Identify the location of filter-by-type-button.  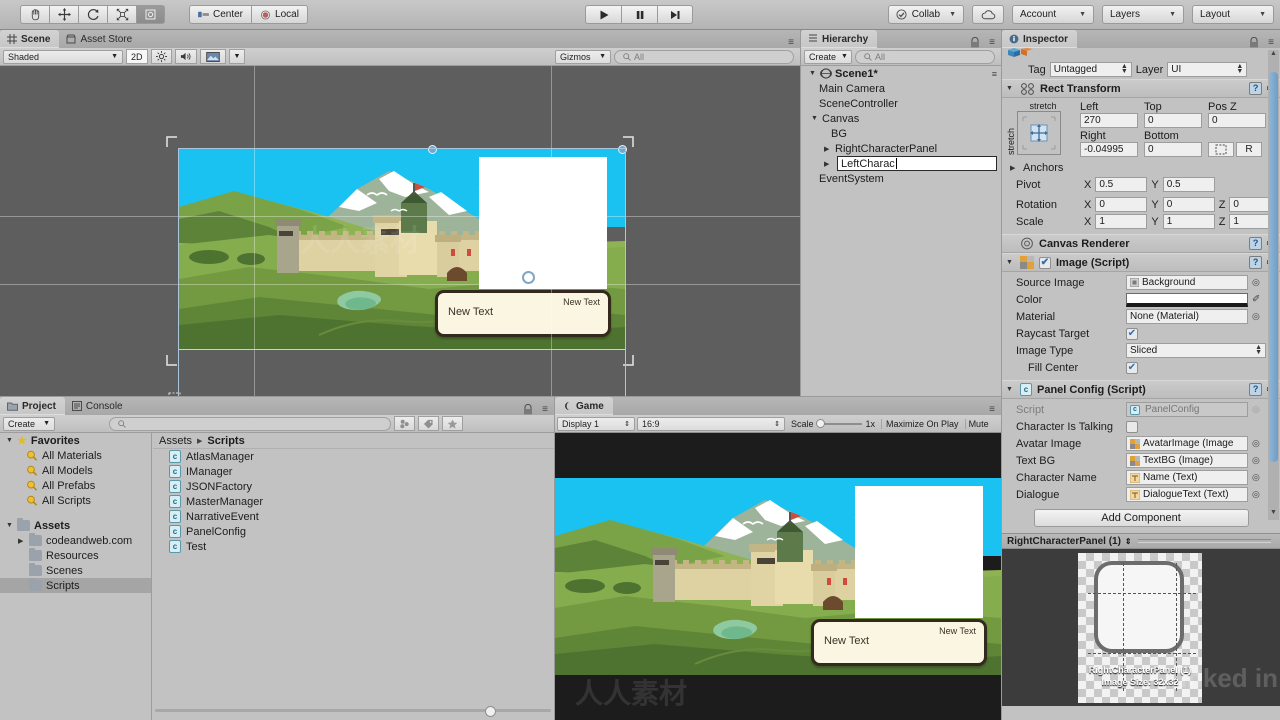
(404, 423).